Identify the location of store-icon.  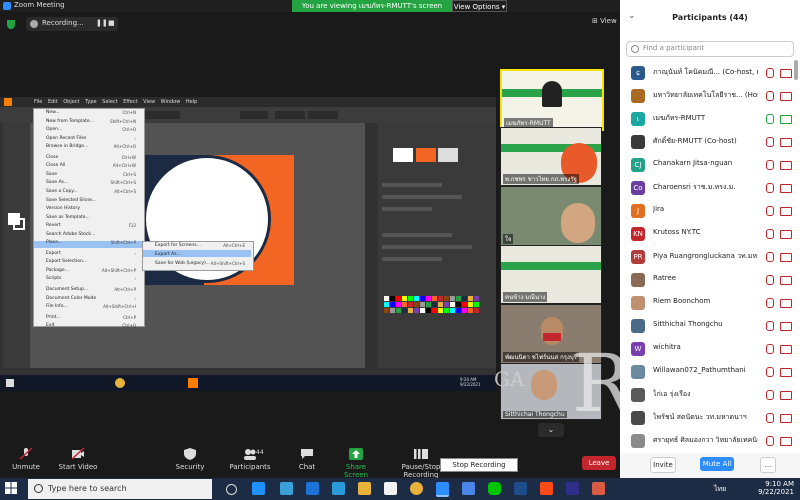
(338, 488).